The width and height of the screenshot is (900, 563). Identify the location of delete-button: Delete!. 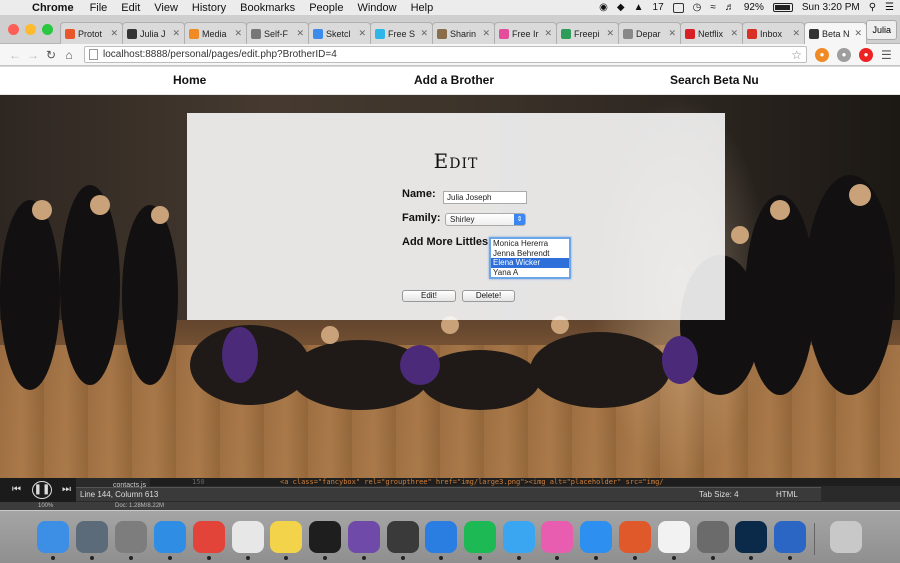
(488, 296).